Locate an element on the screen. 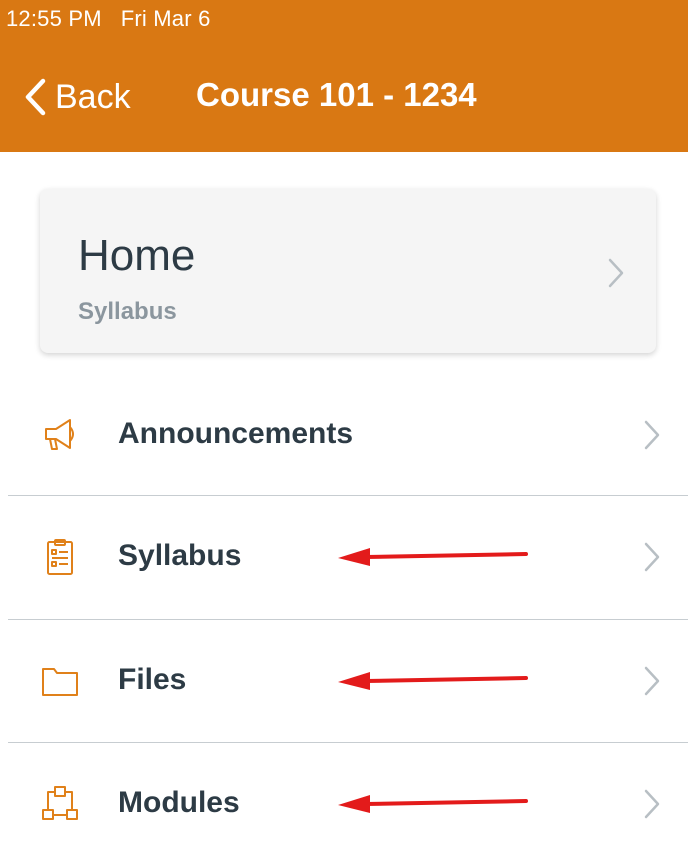 This screenshot has width=688, height=865. back-button: Back is located at coordinates (77, 97).